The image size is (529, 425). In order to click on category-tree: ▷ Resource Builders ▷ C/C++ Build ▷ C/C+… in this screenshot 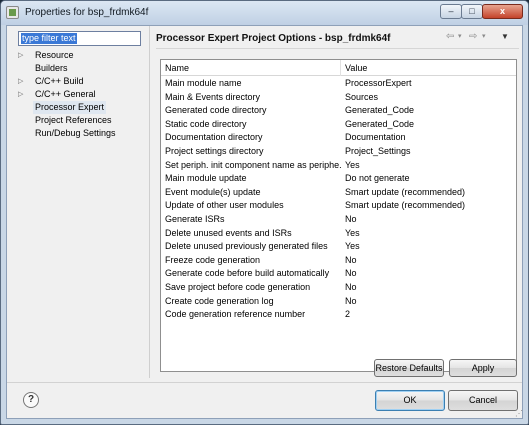, I will do `click(80, 94)`.